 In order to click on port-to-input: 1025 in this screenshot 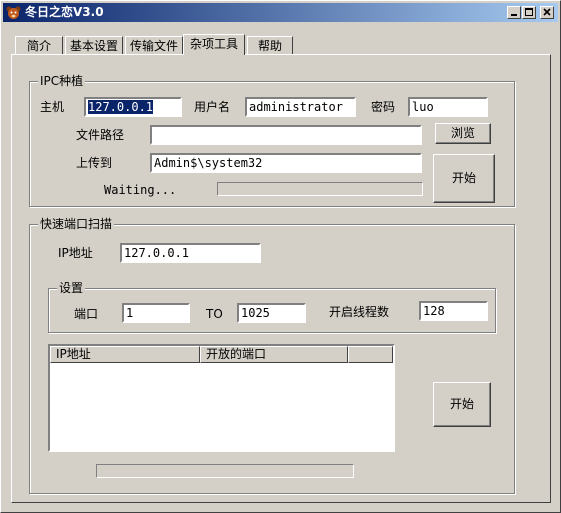, I will do `click(271, 313)`.